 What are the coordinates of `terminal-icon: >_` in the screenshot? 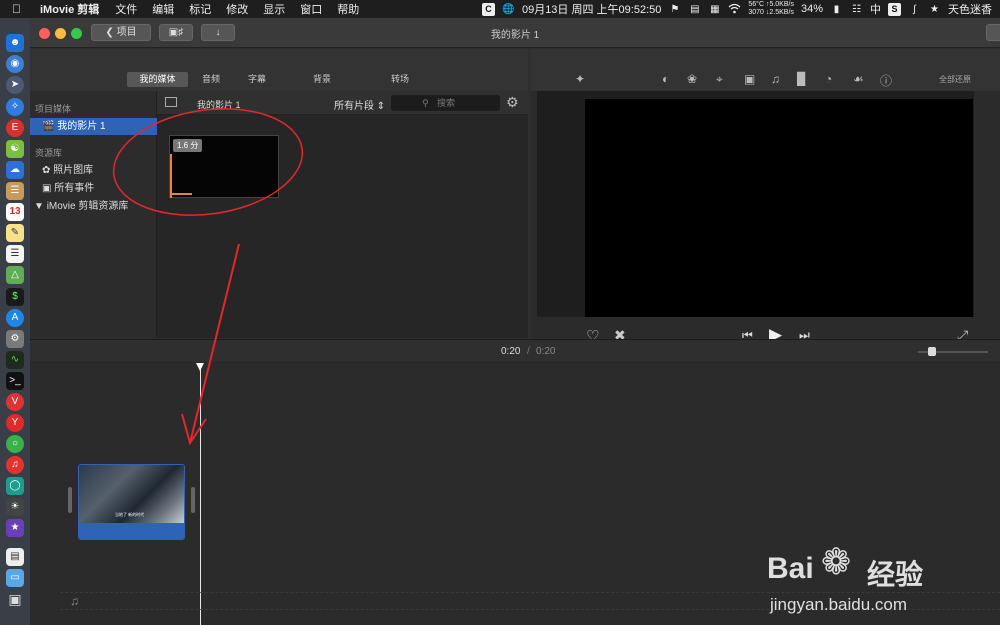 It's located at (15, 381).